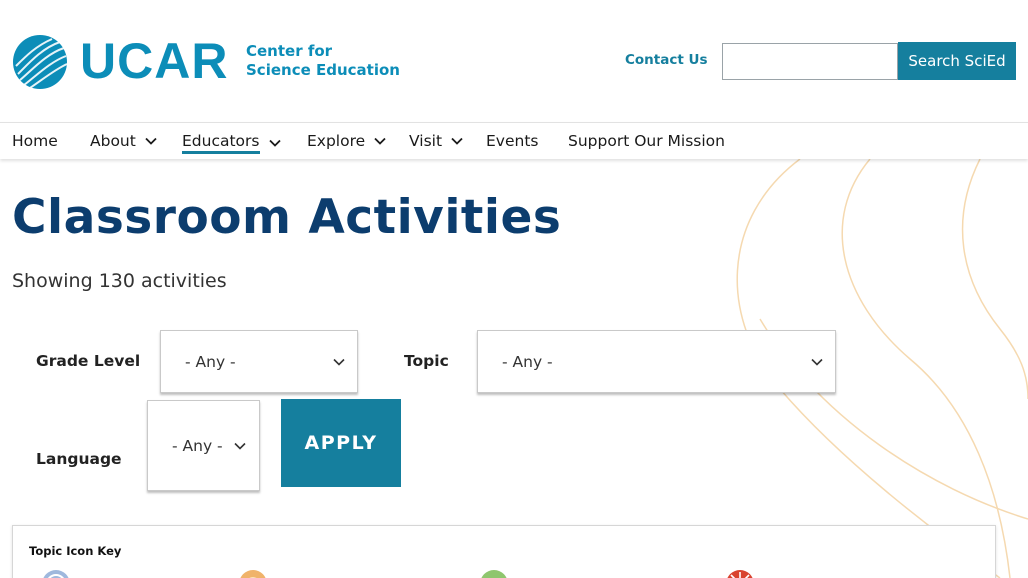 This screenshot has width=1028, height=578. I want to click on language-value: - Any -, so click(197, 445).